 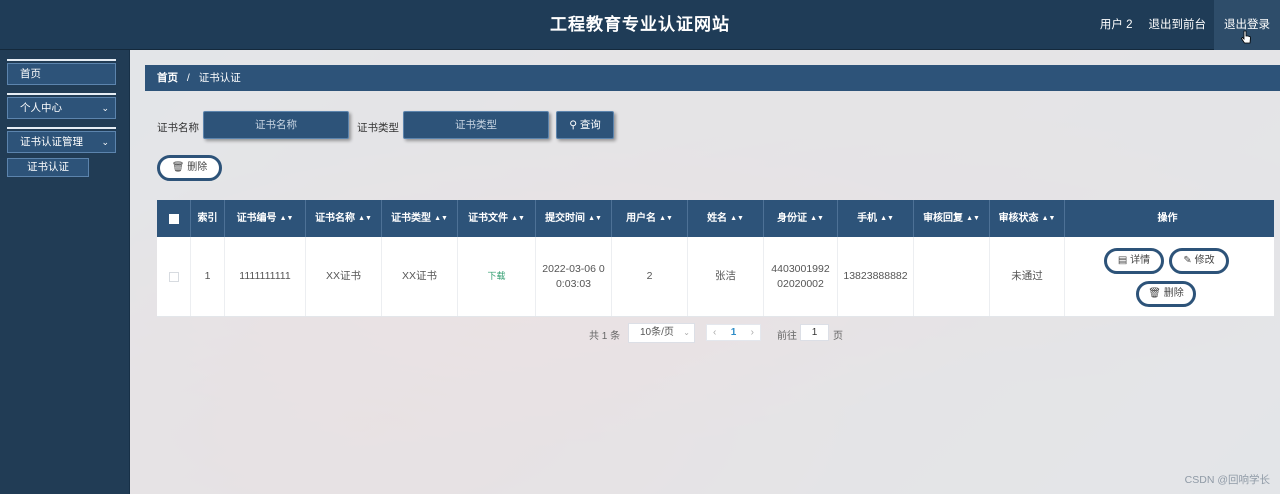 I want to click on cert-name-label: 证书名称, so click(x=178, y=128).